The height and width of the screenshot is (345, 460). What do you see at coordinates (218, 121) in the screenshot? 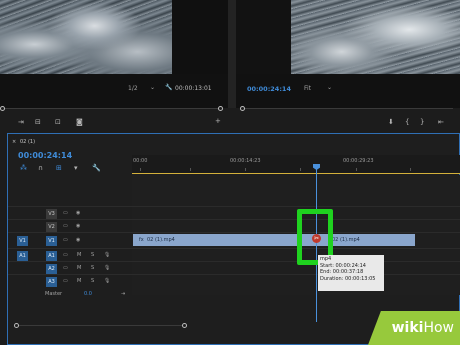
I see `add-button-icon: +` at bounding box center [218, 121].